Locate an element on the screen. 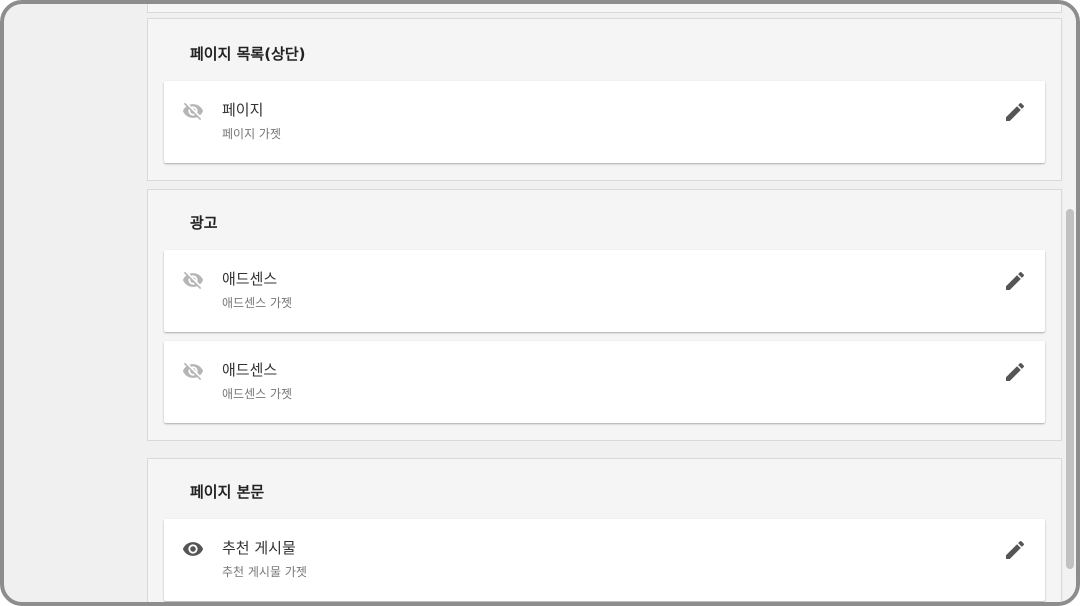  gadget-subtitle: 페이지 가젯 is located at coordinates (252, 134).